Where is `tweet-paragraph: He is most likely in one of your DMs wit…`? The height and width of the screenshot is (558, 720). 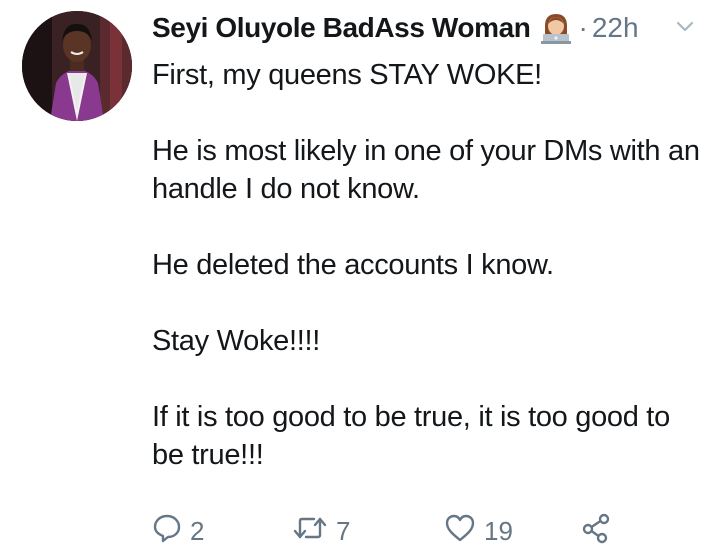
tweet-paragraph: He is most likely in one of your DMs wit… is located at coordinates (426, 170).